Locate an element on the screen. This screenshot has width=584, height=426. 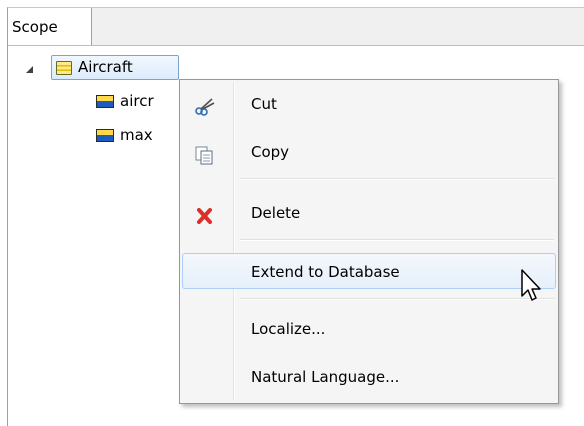
copy-icon is located at coordinates (205, 153).